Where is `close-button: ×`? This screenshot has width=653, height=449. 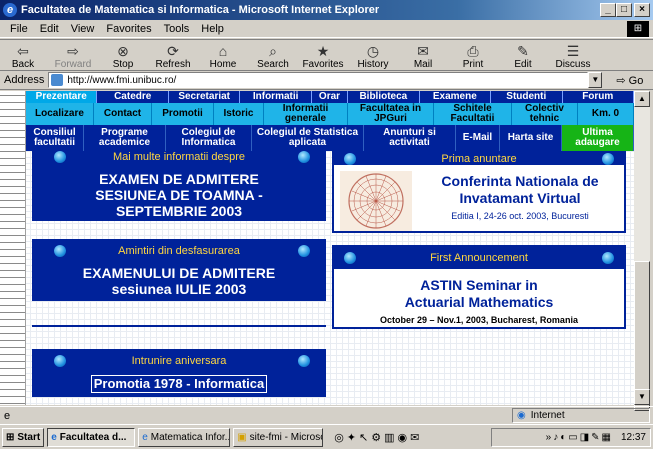
close-button: × is located at coordinates (642, 10).